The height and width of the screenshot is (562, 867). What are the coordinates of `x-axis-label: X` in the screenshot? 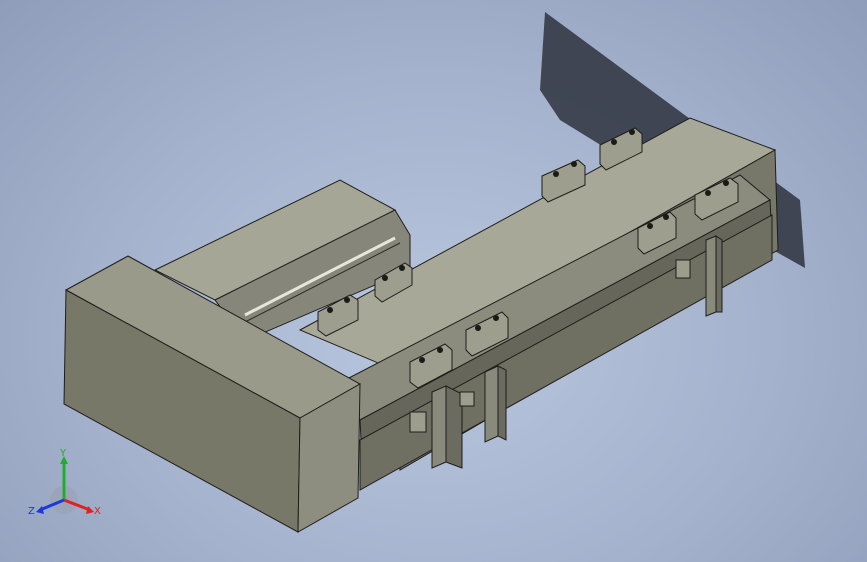 It's located at (97, 511).